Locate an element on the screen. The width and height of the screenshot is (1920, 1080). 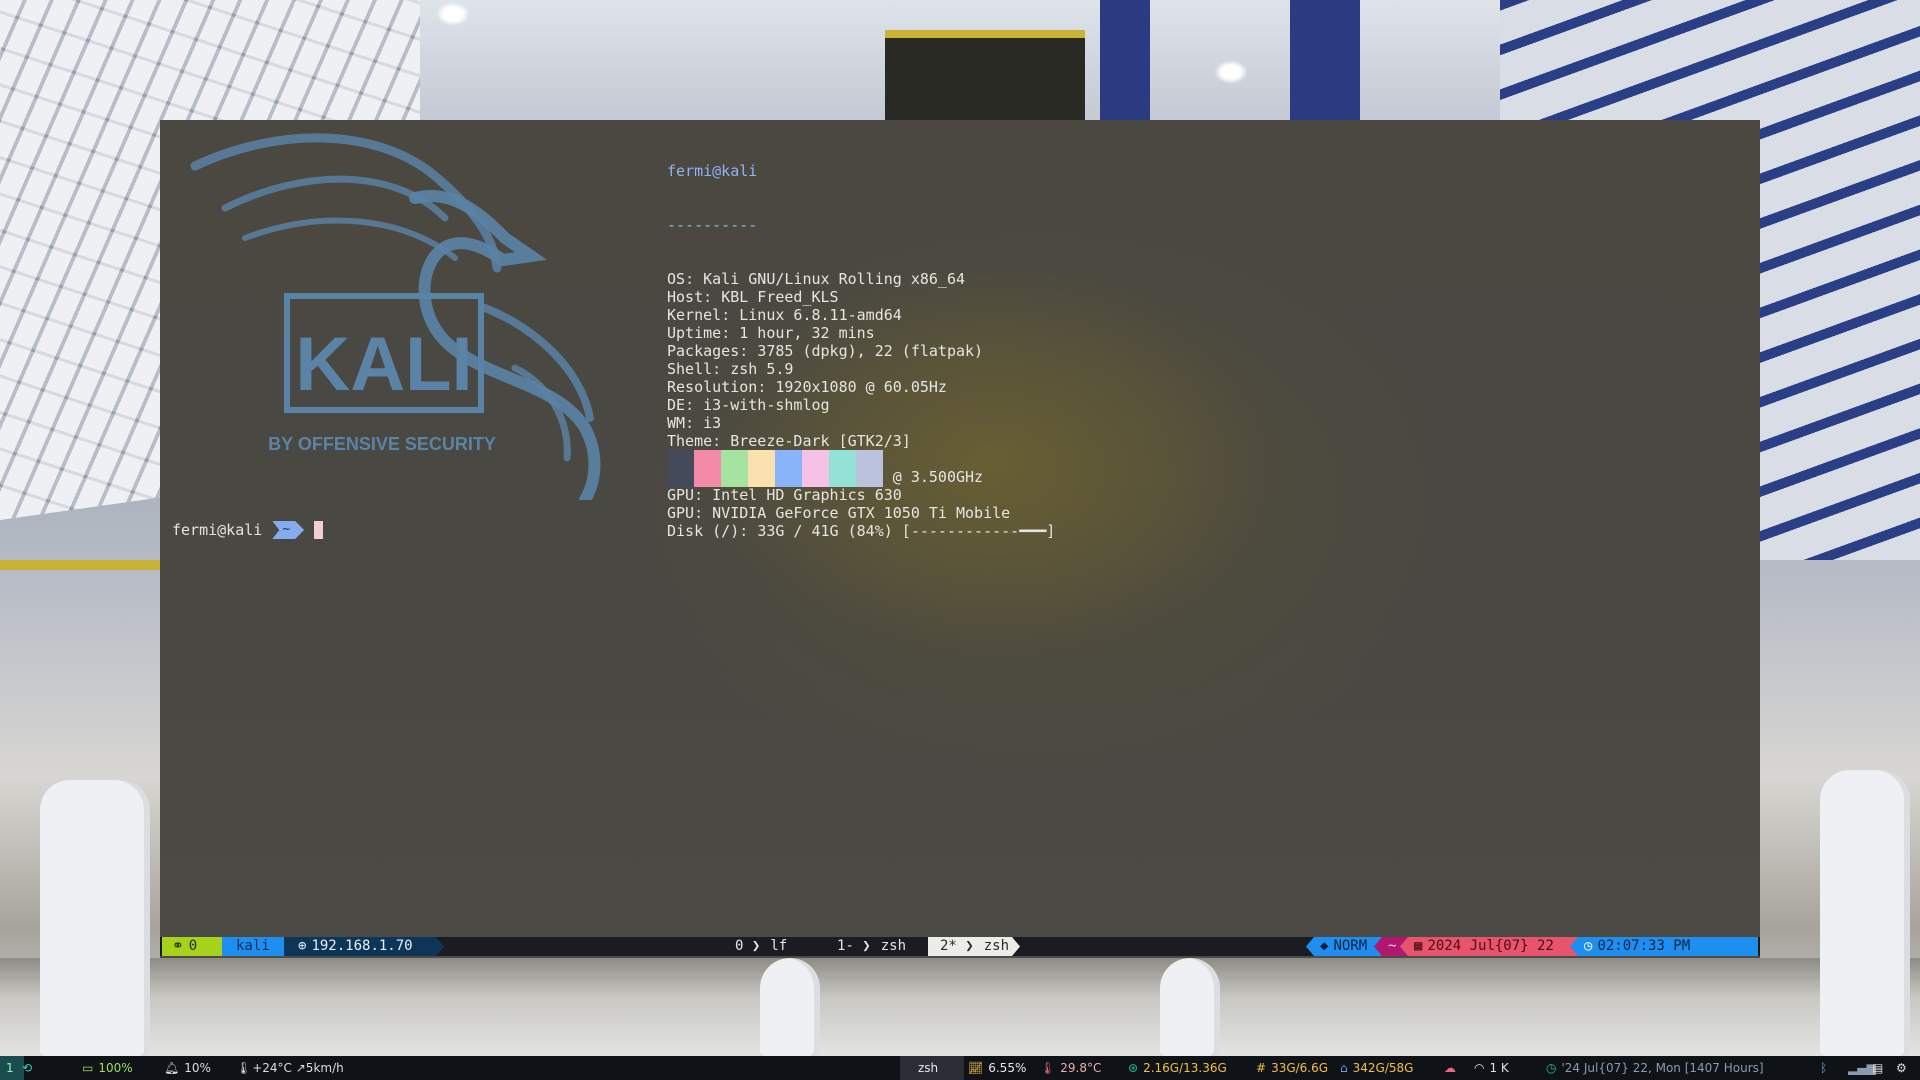
info-key: Theme is located at coordinates (690, 441).